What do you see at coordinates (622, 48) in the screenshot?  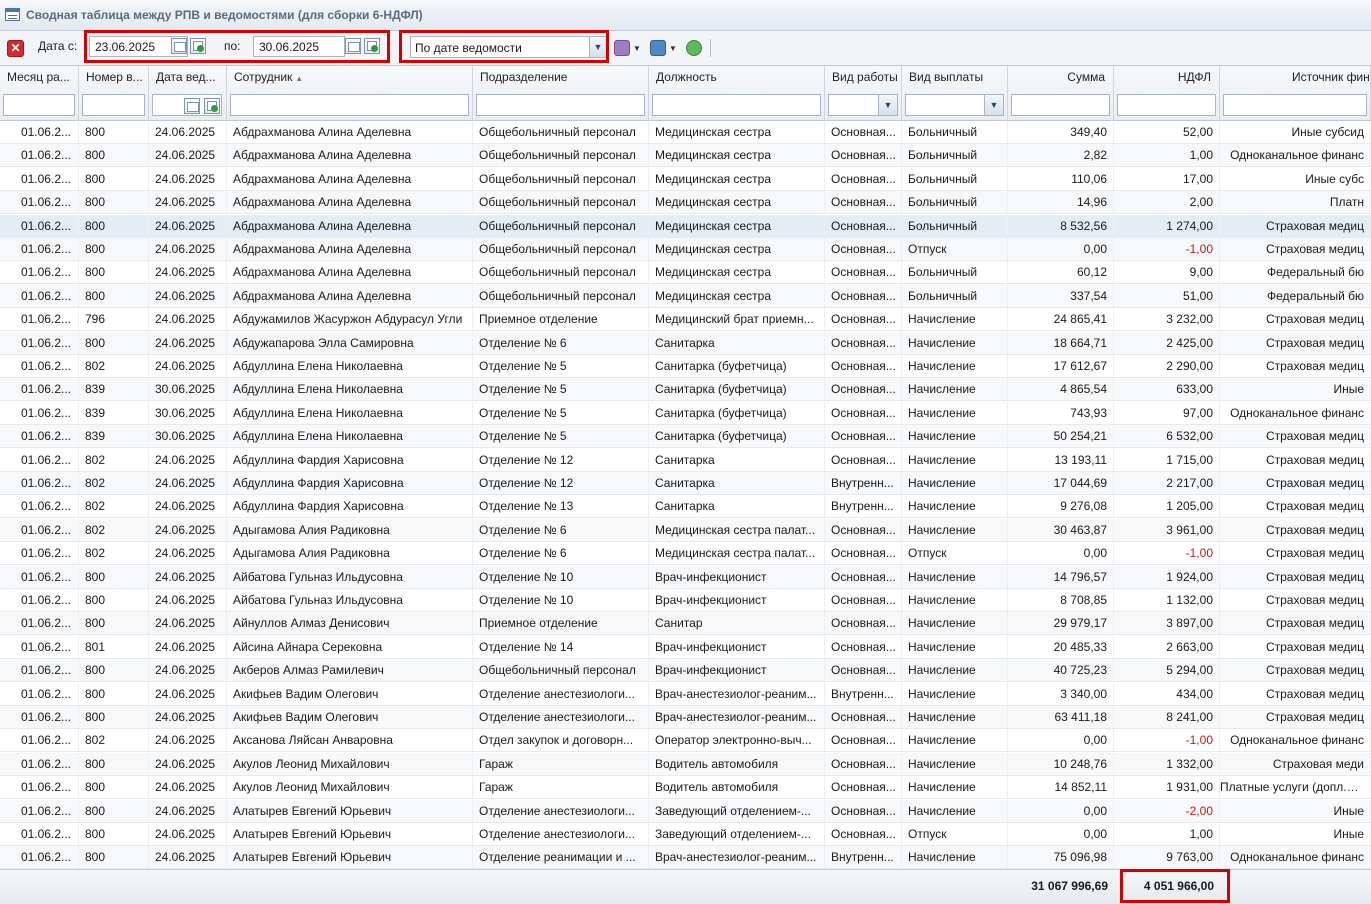 I see `settings-icon` at bounding box center [622, 48].